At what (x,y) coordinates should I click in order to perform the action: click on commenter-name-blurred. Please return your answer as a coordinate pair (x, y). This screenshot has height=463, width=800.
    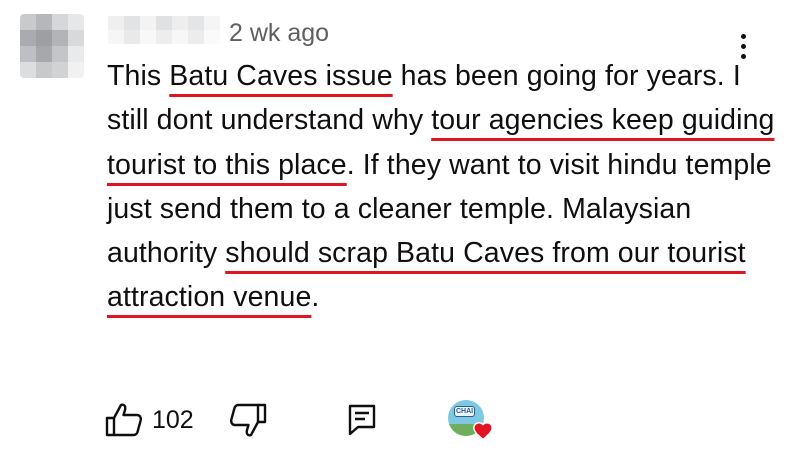
    Looking at the image, I should click on (164, 30).